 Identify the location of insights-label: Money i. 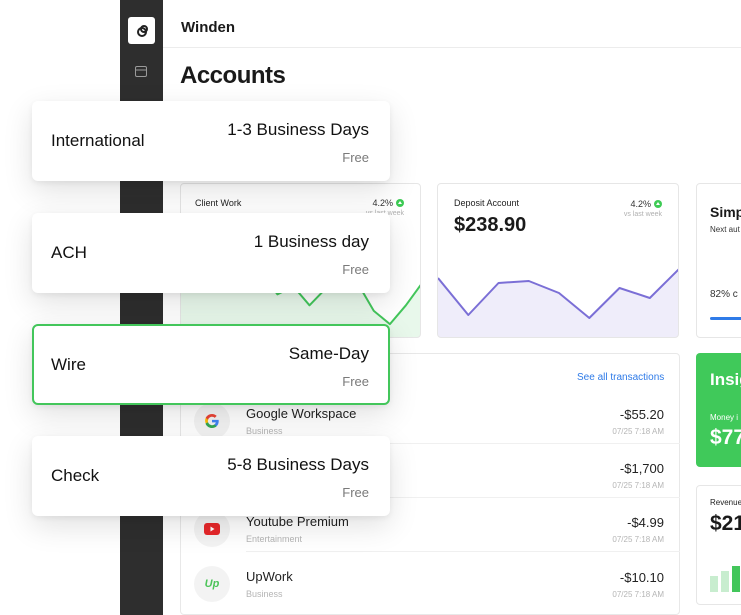
(724, 417).